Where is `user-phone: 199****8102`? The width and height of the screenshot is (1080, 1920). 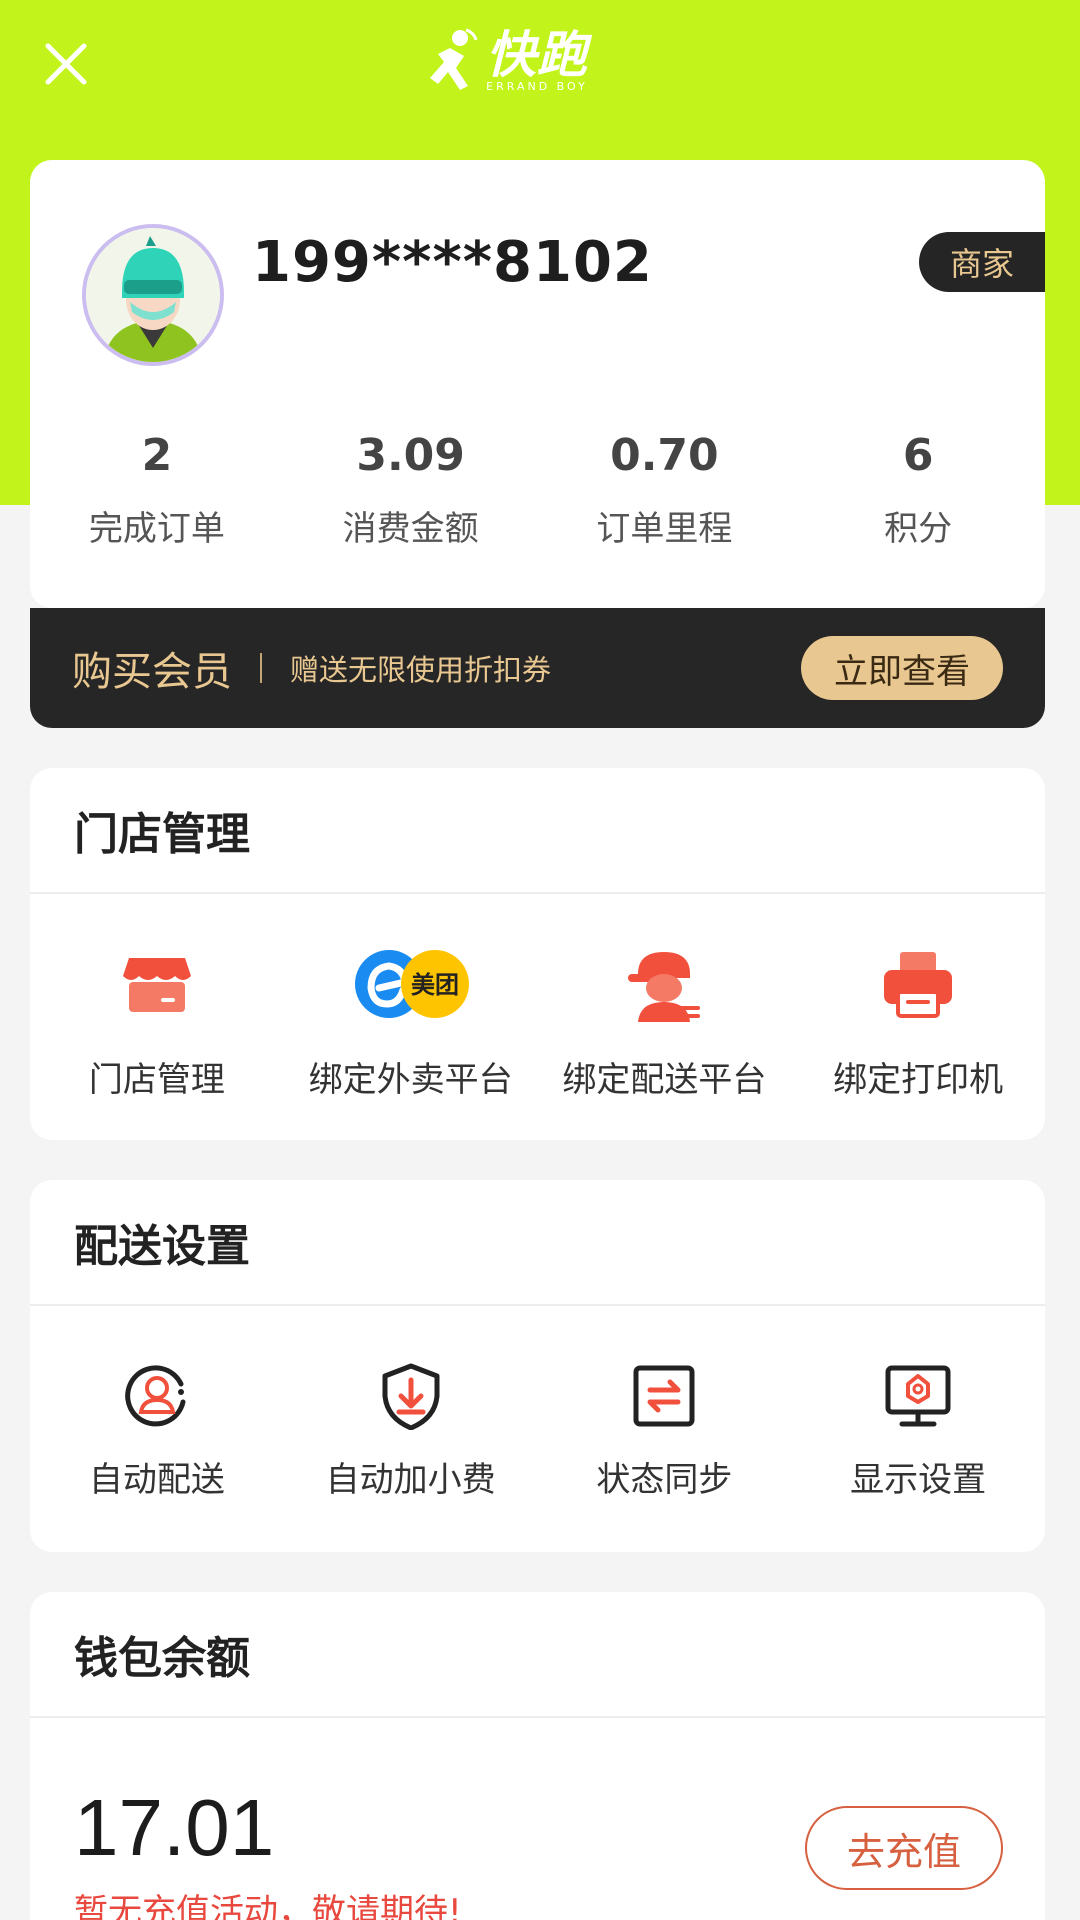
user-phone: 199****8102 is located at coordinates (452, 262).